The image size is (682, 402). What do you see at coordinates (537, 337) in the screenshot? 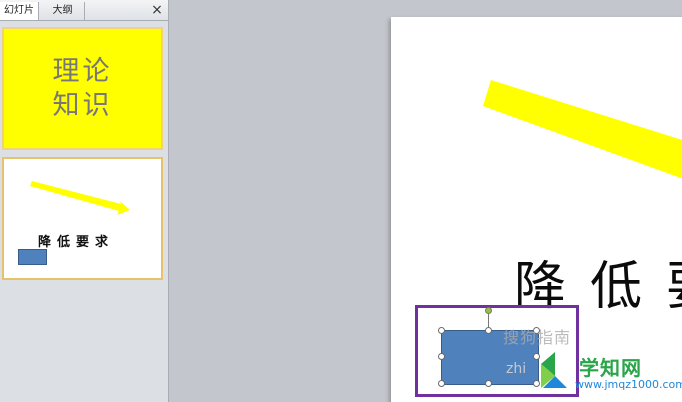
I see `watermark-text: 搜狗指南` at bounding box center [537, 337].